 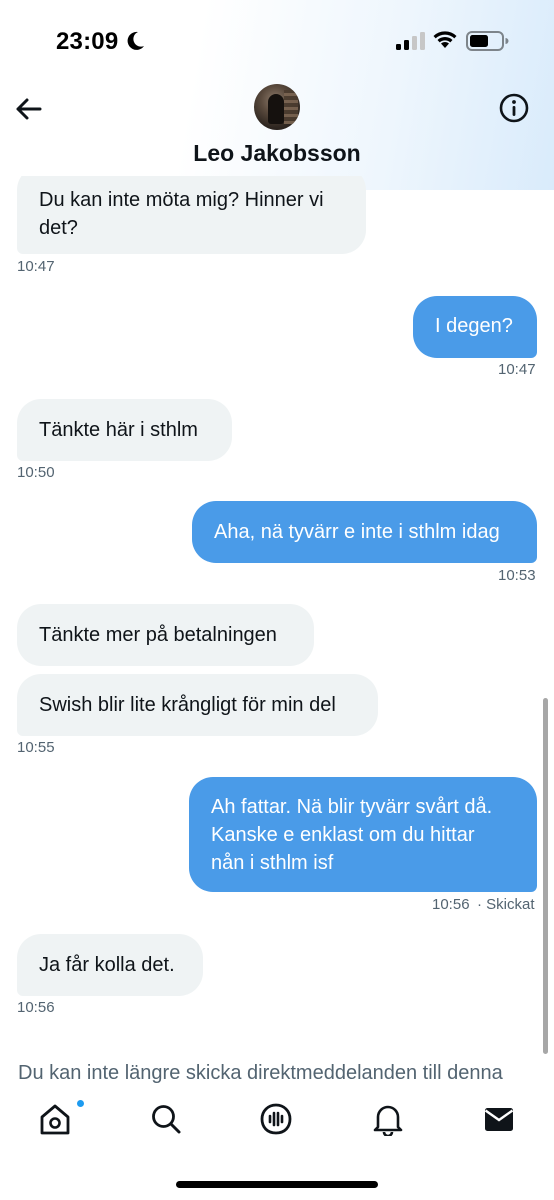 I want to click on message-text-line: Ah fattar. Nä blir tyvärr svårt då., so click(x=352, y=807).